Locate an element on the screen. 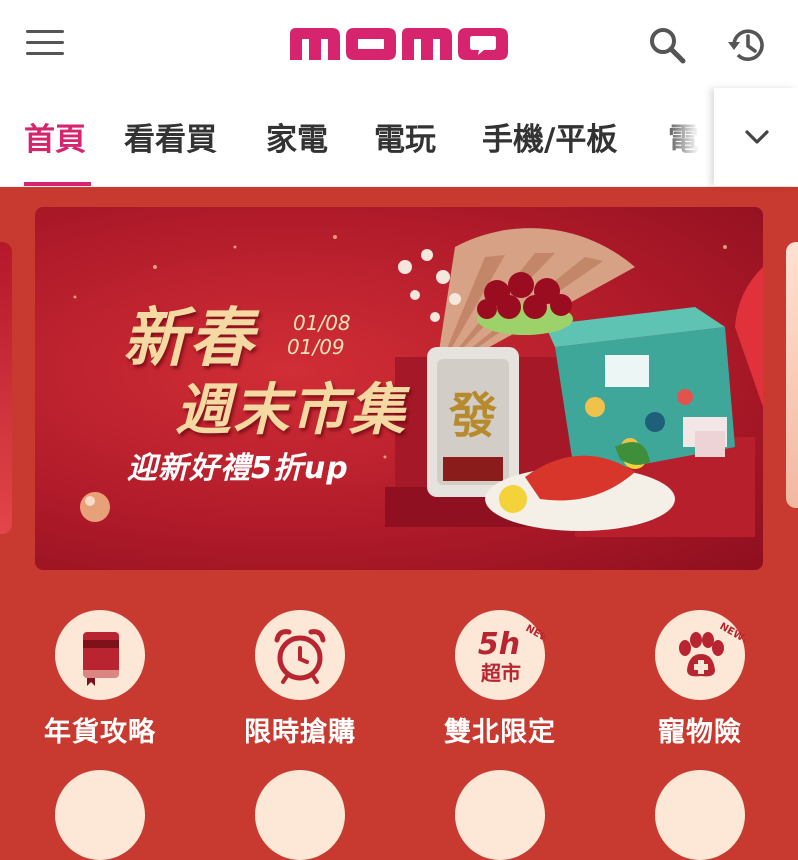 This screenshot has height=860, width=798. shortcut-new-year-guide: 年貨攻略 is located at coordinates (100, 680).